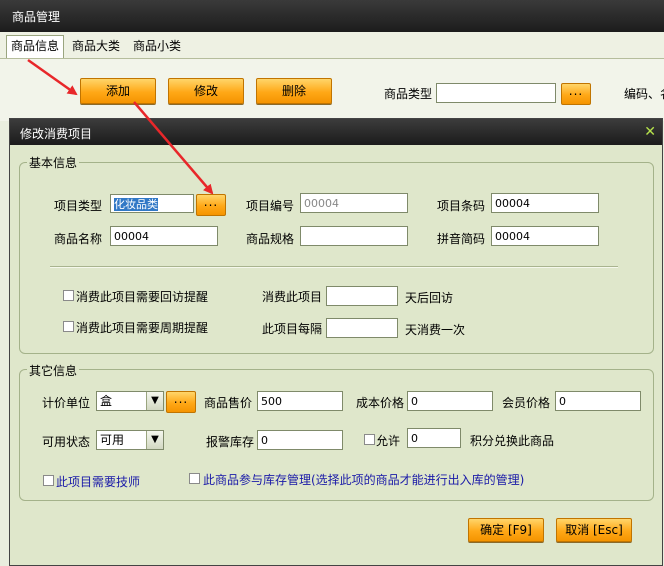 The image size is (664, 566). What do you see at coordinates (120, 126) in the screenshot?
I see `annotation-arrows` at bounding box center [120, 126].